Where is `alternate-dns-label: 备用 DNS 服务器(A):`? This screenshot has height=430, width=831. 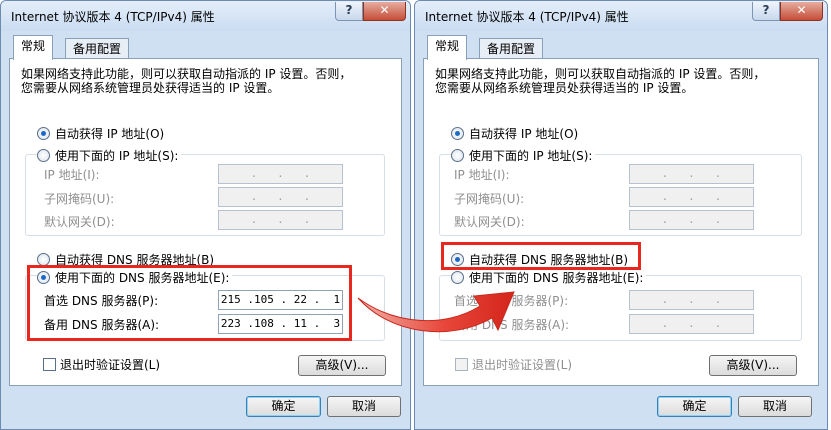
alternate-dns-label: 备用 DNS 服务器(A): is located at coordinates (102, 325).